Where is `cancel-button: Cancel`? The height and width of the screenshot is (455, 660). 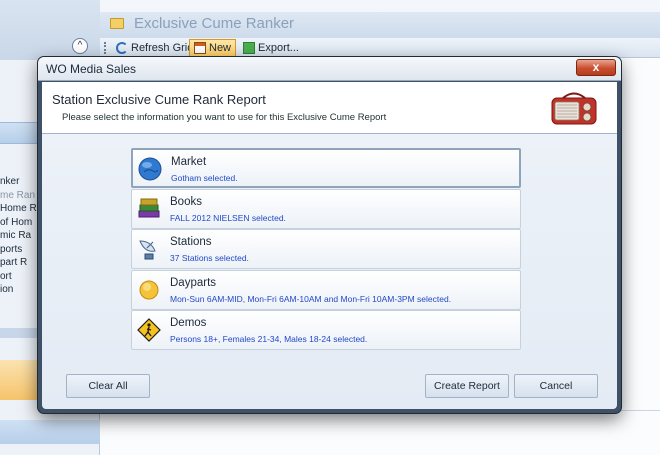 cancel-button: Cancel is located at coordinates (556, 386).